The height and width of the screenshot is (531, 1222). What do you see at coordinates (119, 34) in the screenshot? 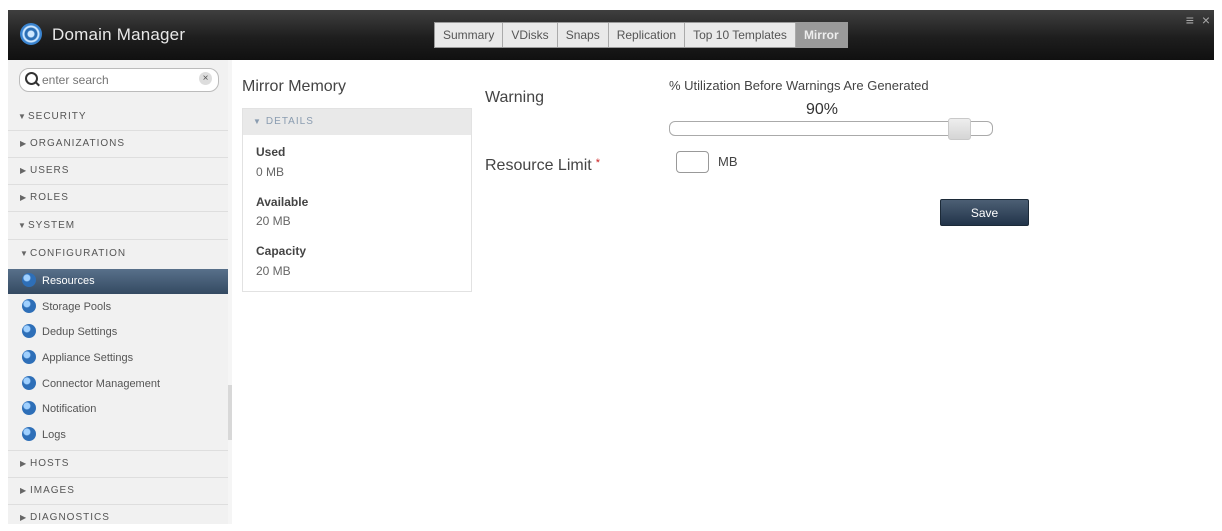
I see `app-title: Domain Manager` at bounding box center [119, 34].